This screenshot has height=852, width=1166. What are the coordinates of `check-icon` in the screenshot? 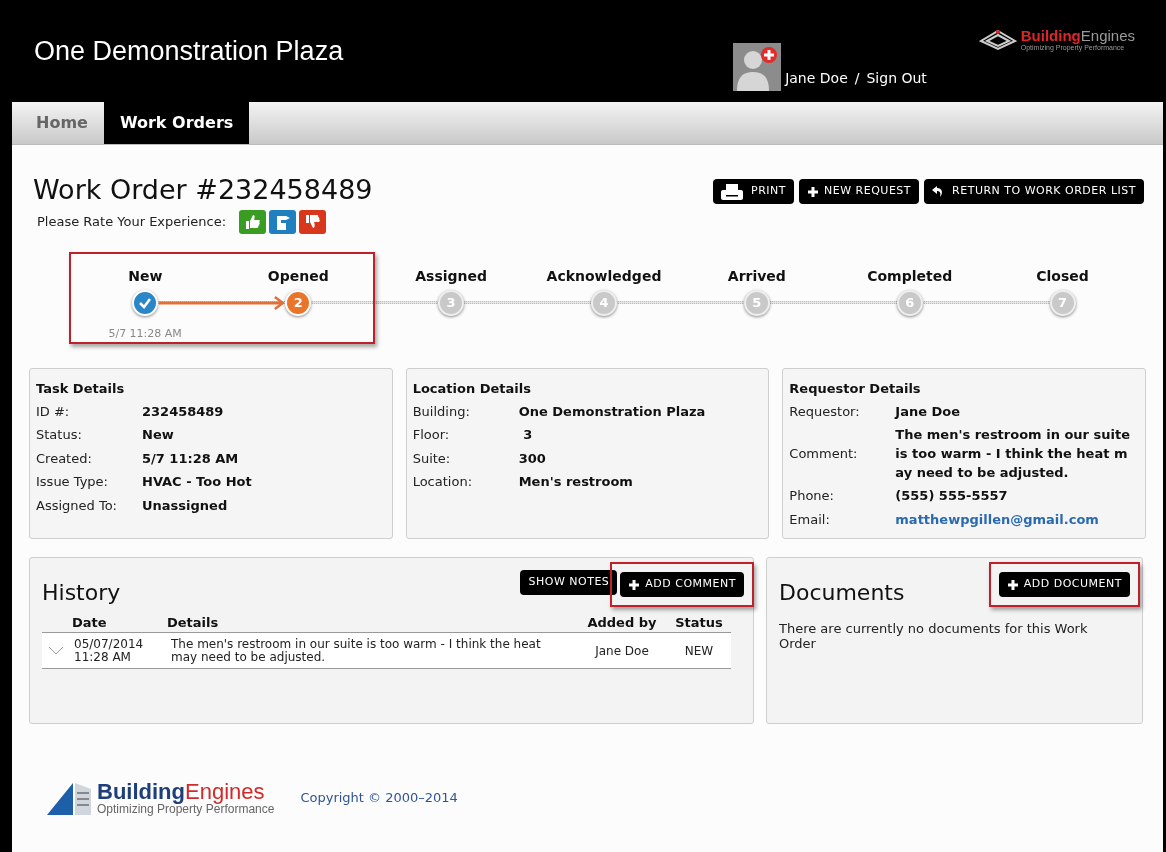 It's located at (145, 303).